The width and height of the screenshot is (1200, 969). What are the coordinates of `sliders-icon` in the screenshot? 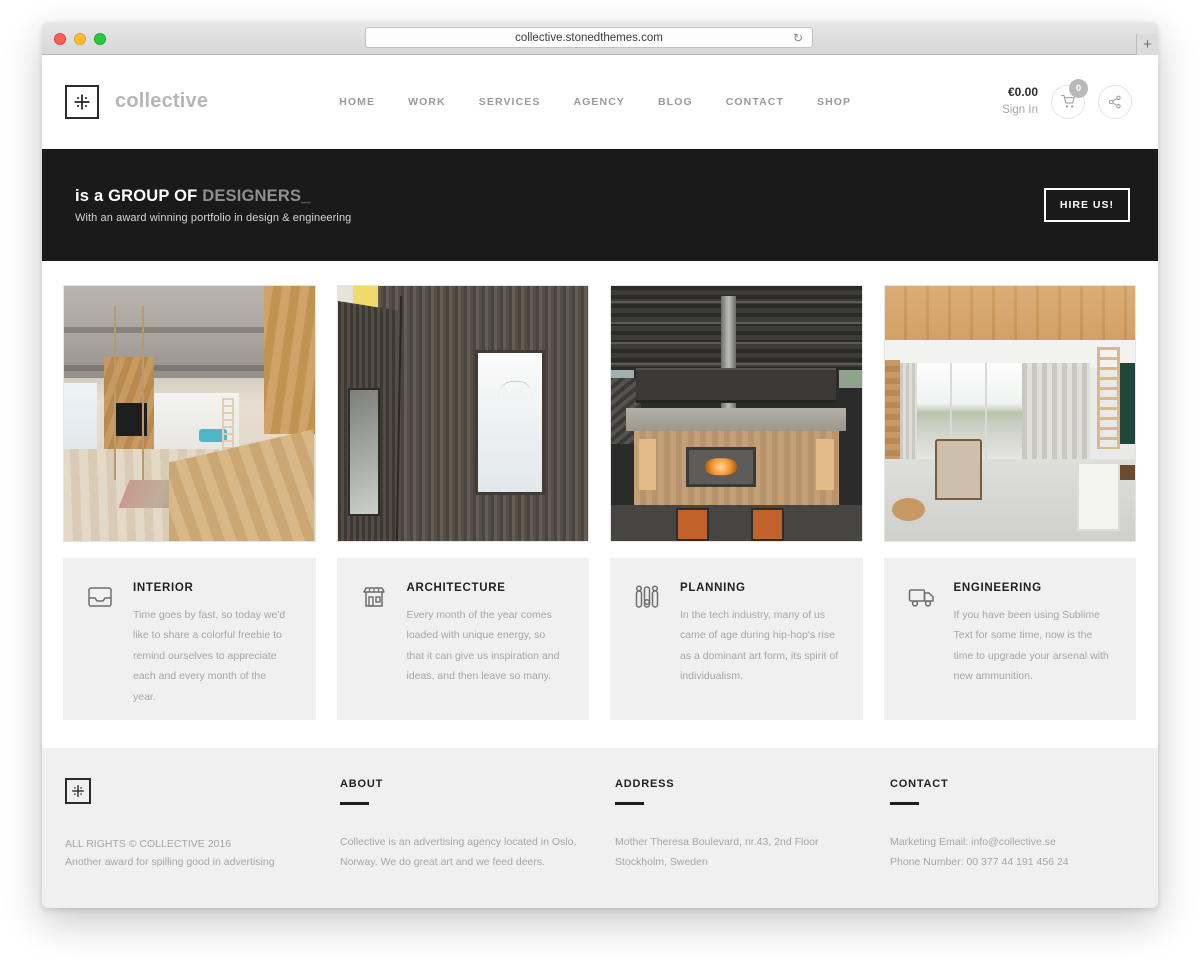 It's located at (657, 651).